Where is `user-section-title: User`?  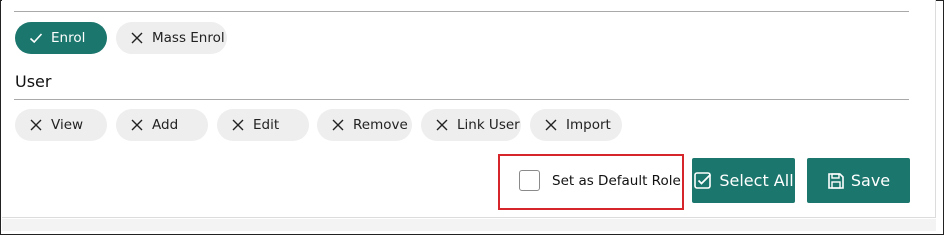
user-section-title: User is located at coordinates (33, 81).